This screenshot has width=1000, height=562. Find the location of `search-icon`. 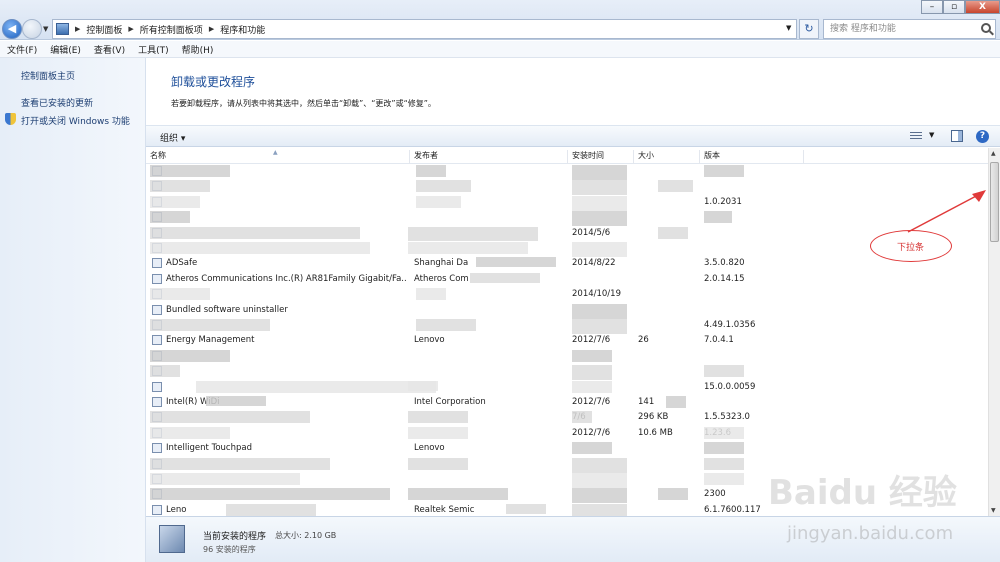

search-icon is located at coordinates (986, 28).